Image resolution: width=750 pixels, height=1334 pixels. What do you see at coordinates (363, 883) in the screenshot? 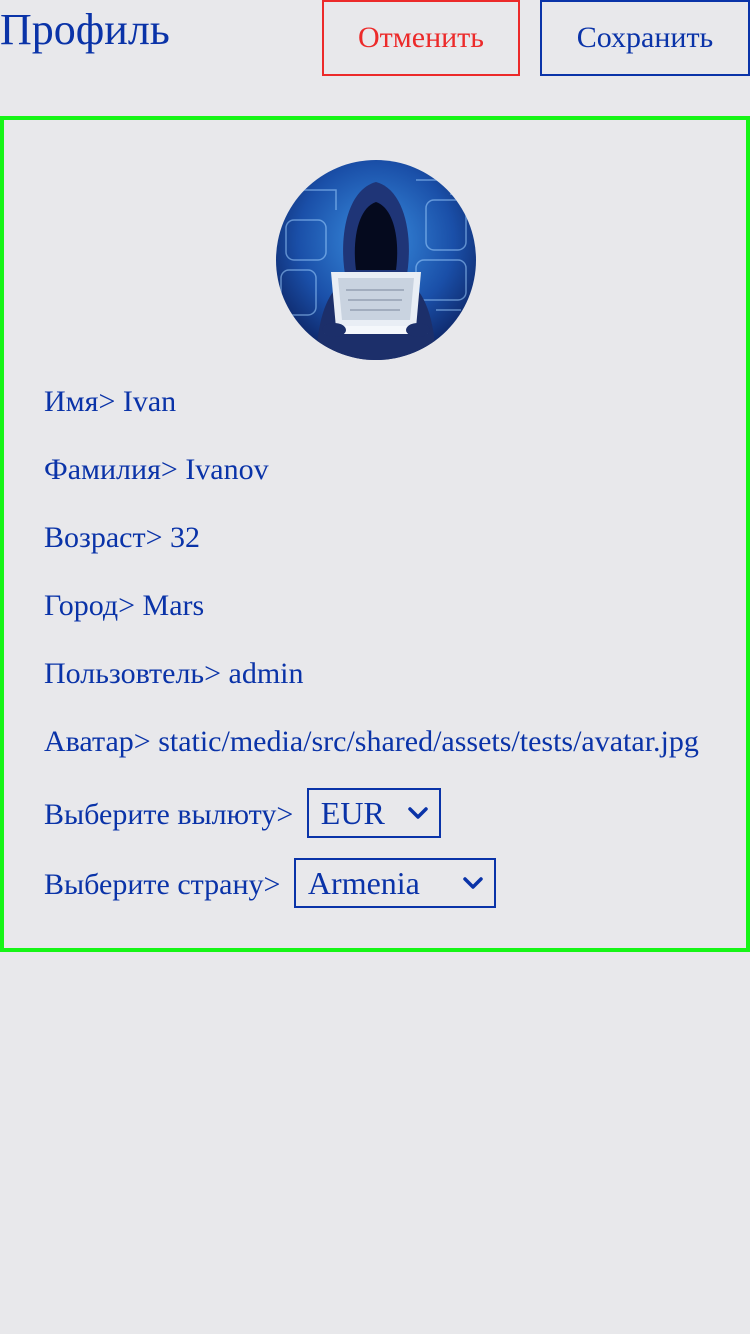
I see `country-selected-value: Armenia` at bounding box center [363, 883].